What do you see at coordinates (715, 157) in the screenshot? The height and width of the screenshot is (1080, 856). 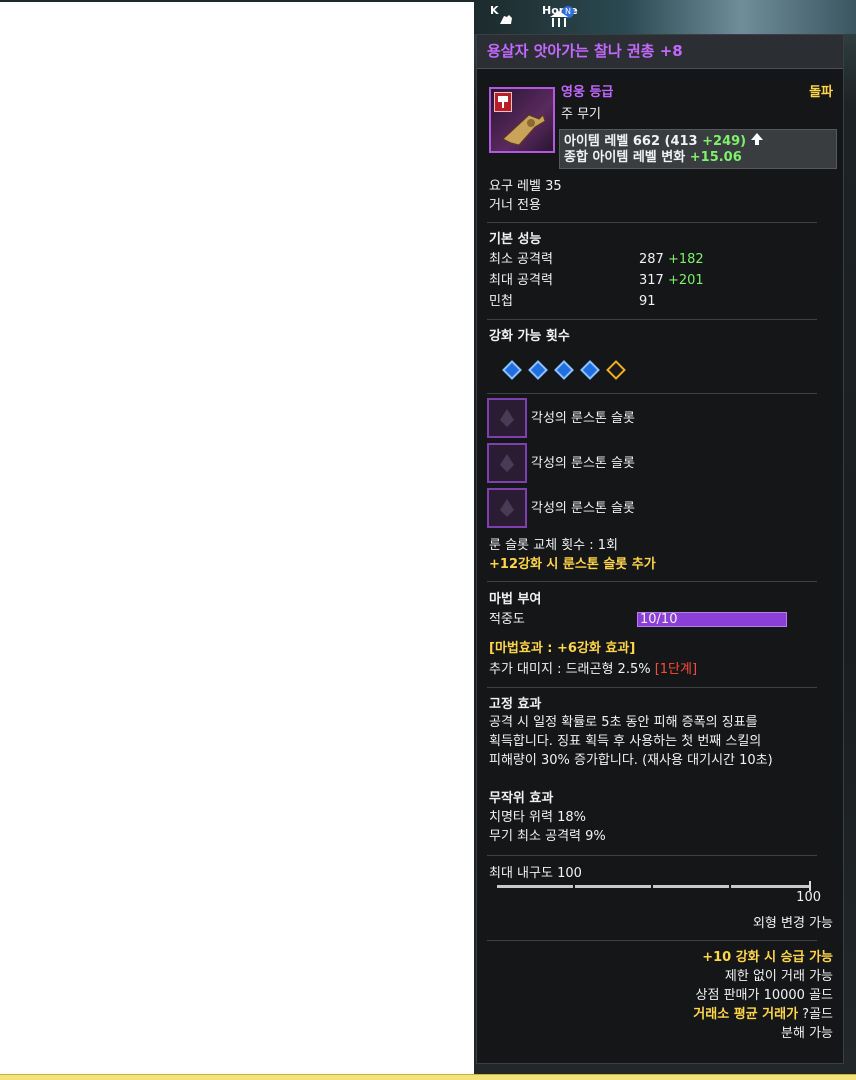 I see `total-level-change-value: +15.06` at bounding box center [715, 157].